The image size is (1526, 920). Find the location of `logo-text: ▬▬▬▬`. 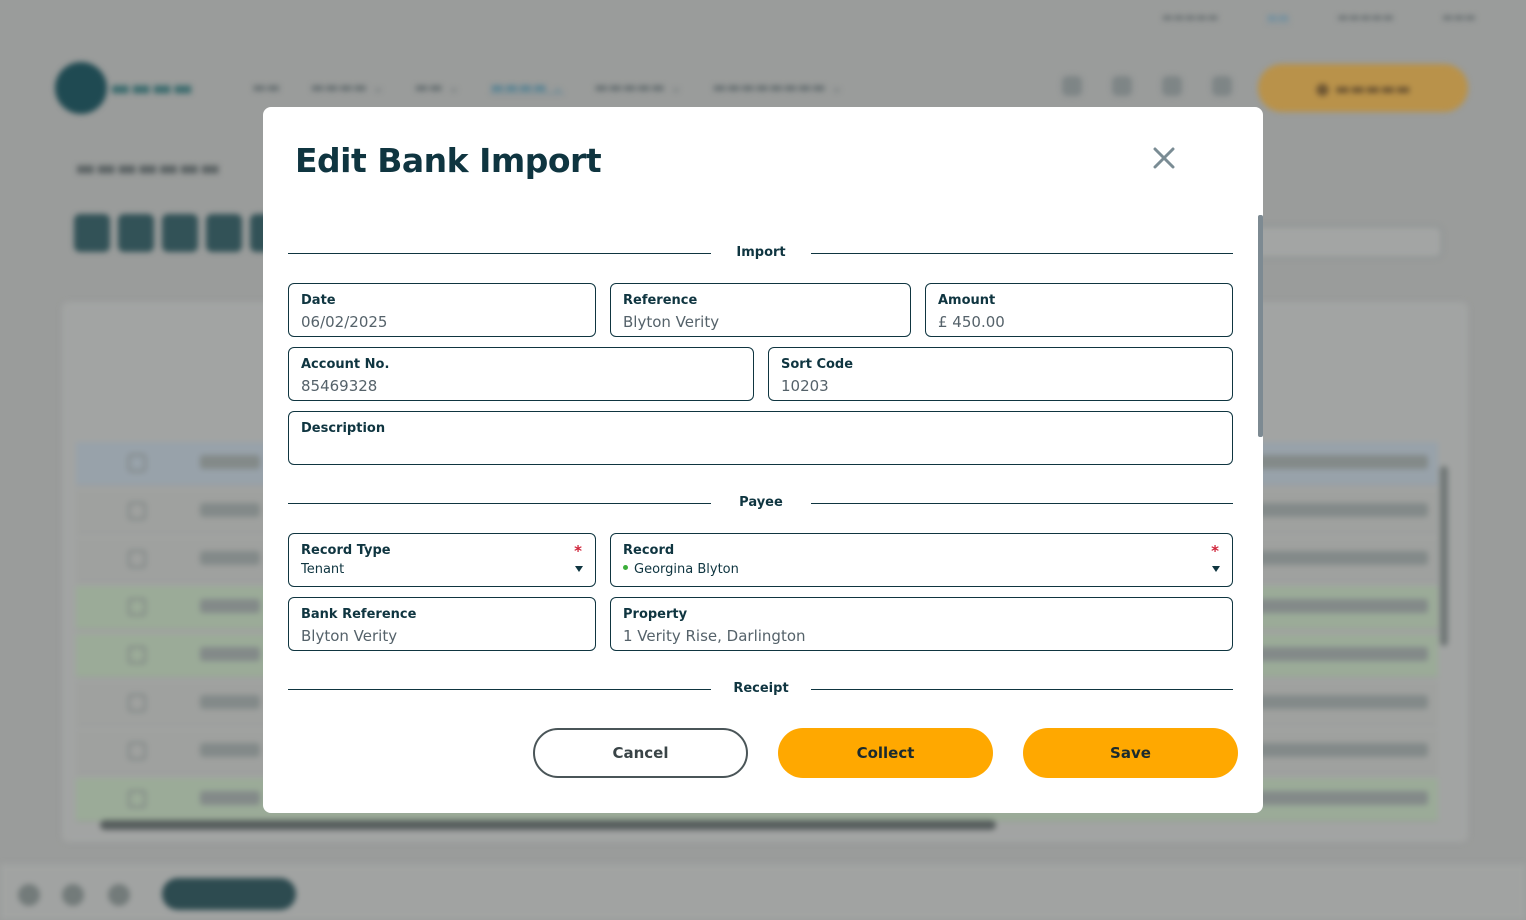

logo-text: ▬▬▬▬ is located at coordinates (152, 88).